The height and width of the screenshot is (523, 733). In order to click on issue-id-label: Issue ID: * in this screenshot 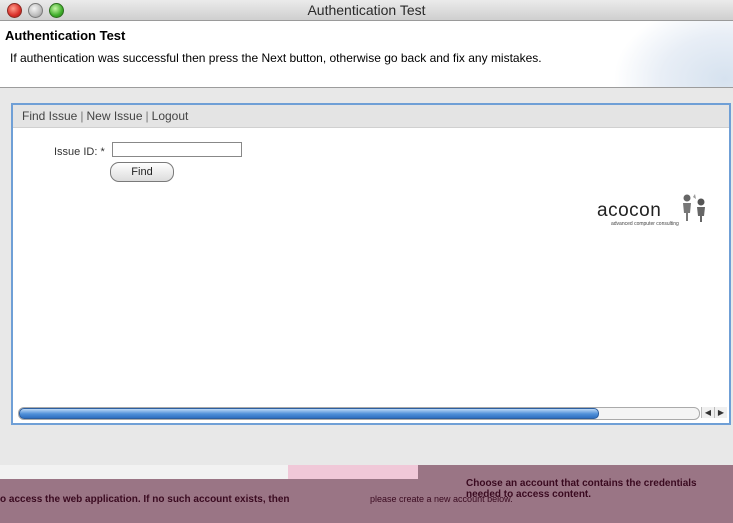, I will do `click(79, 152)`.